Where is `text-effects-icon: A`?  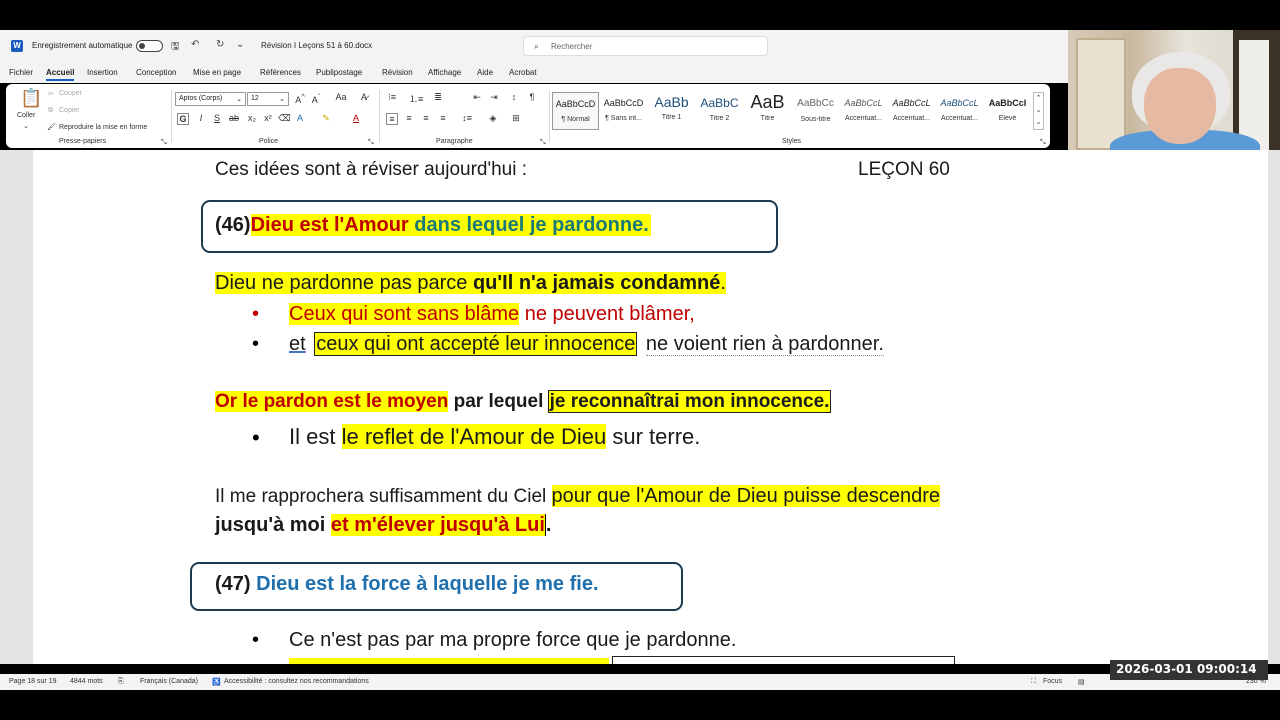 text-effects-icon: A is located at coordinates (300, 118).